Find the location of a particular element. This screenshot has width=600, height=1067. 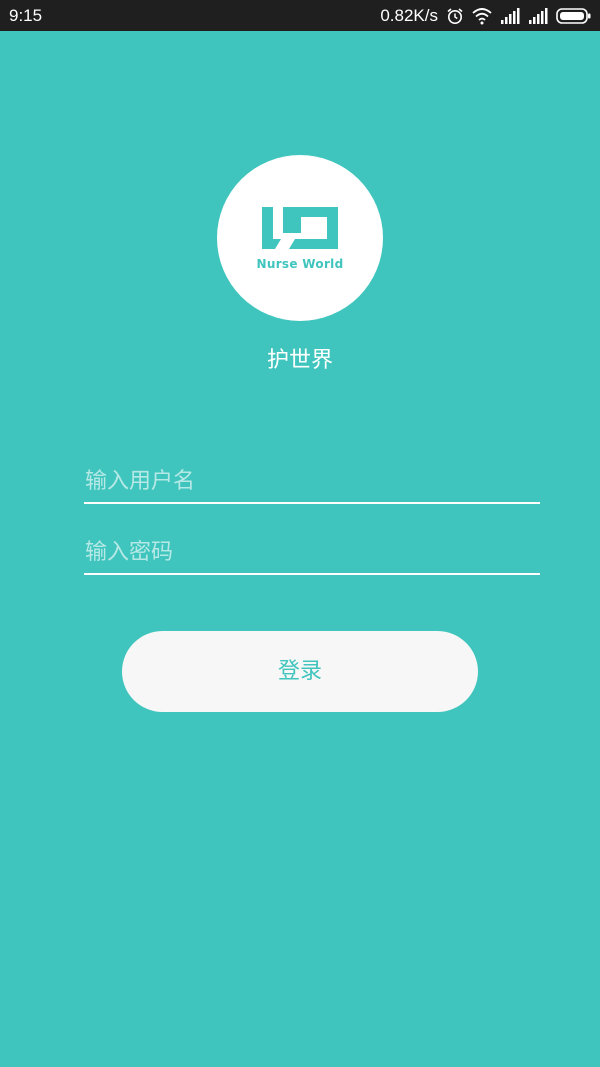

password-input is located at coordinates (312, 552).